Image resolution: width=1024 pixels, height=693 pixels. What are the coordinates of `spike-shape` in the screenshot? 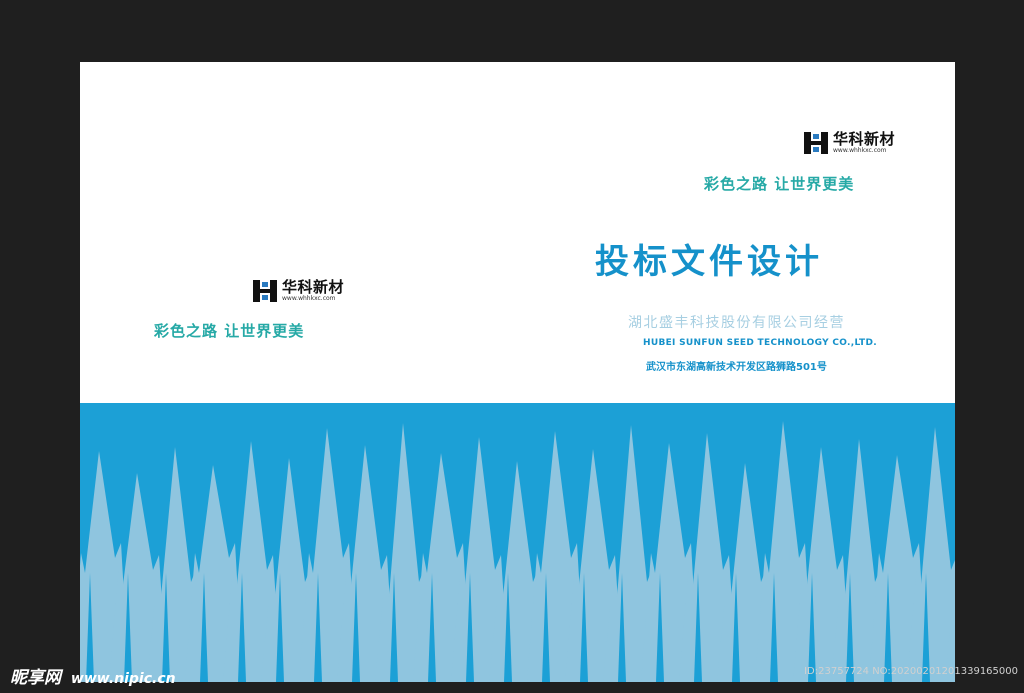 It's located at (931, 554).